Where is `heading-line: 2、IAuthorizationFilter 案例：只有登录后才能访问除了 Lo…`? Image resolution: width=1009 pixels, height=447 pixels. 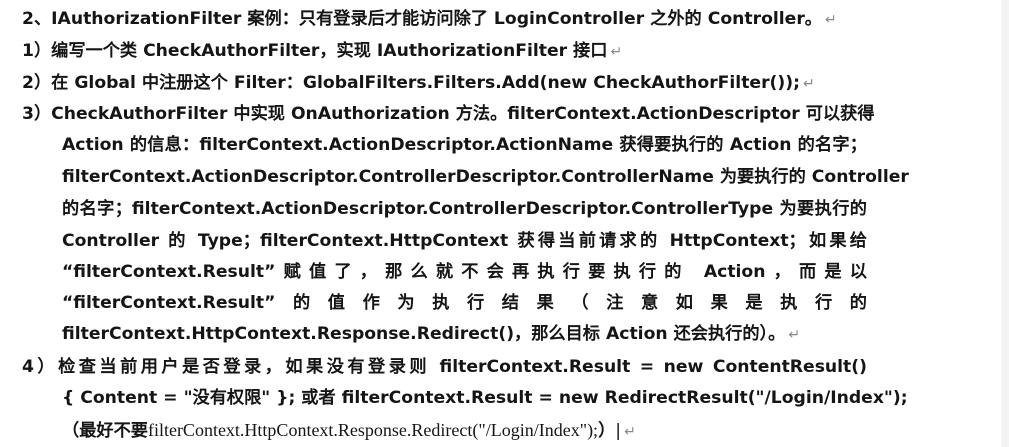 heading-line: 2、IAuthorizationFilter 案例：只有登录后才能访问除了 Lo… is located at coordinates (429, 19).